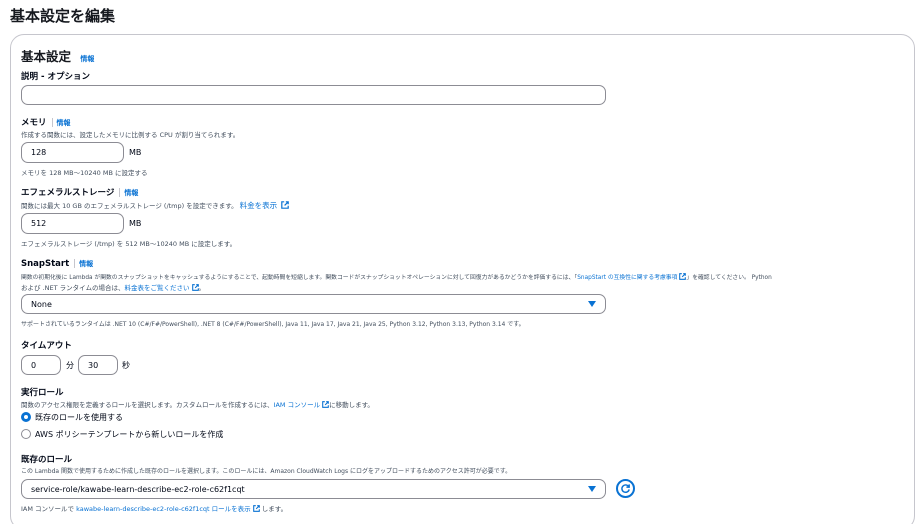 Image resolution: width=920 pixels, height=524 pixels. What do you see at coordinates (42, 393) in the screenshot?
I see `execution-role-label: 実行ロール` at bounding box center [42, 393].